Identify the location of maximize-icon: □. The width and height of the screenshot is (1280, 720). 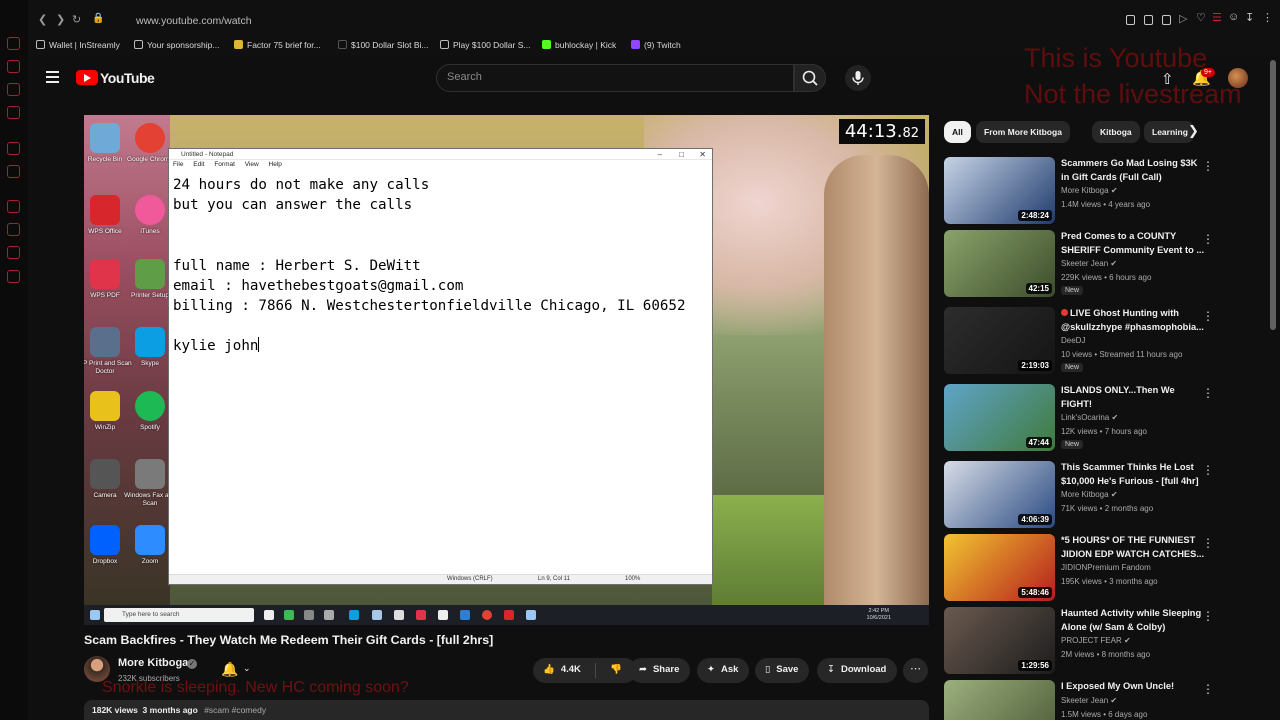
(681, 154).